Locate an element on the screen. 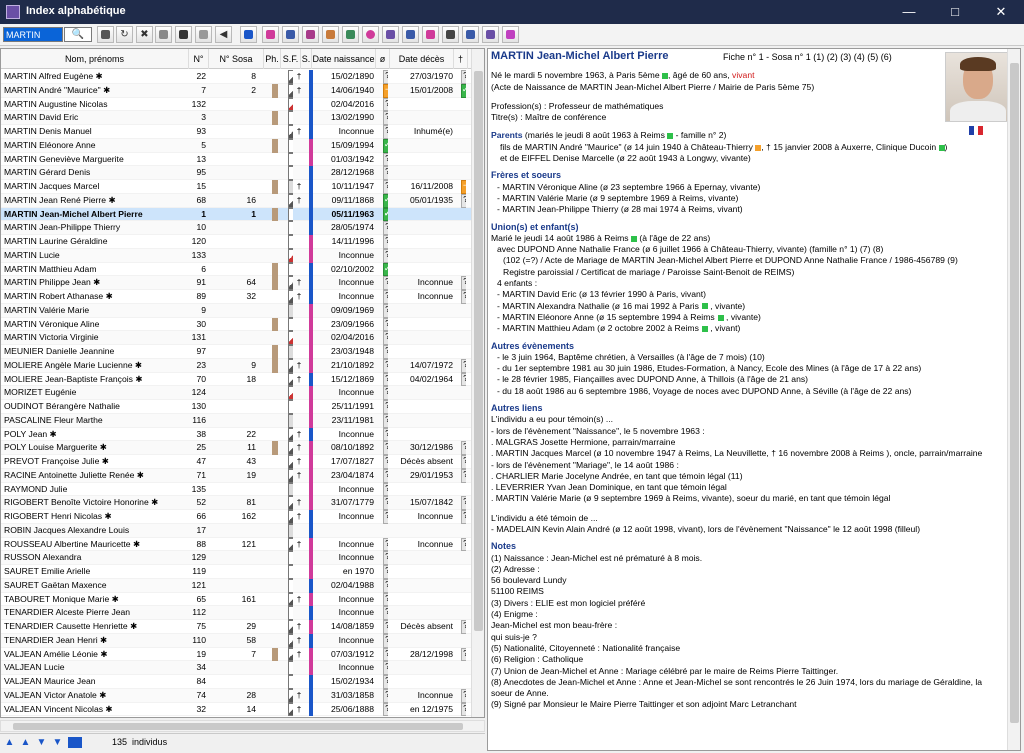  table-row: MARTIN Lucie 133 Inconnue? is located at coordinates (236, 255).